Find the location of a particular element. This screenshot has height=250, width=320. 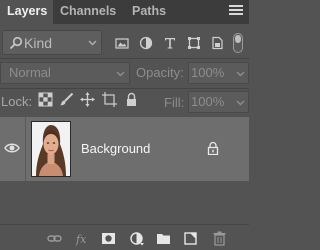

add-mask-icon is located at coordinates (108, 238).